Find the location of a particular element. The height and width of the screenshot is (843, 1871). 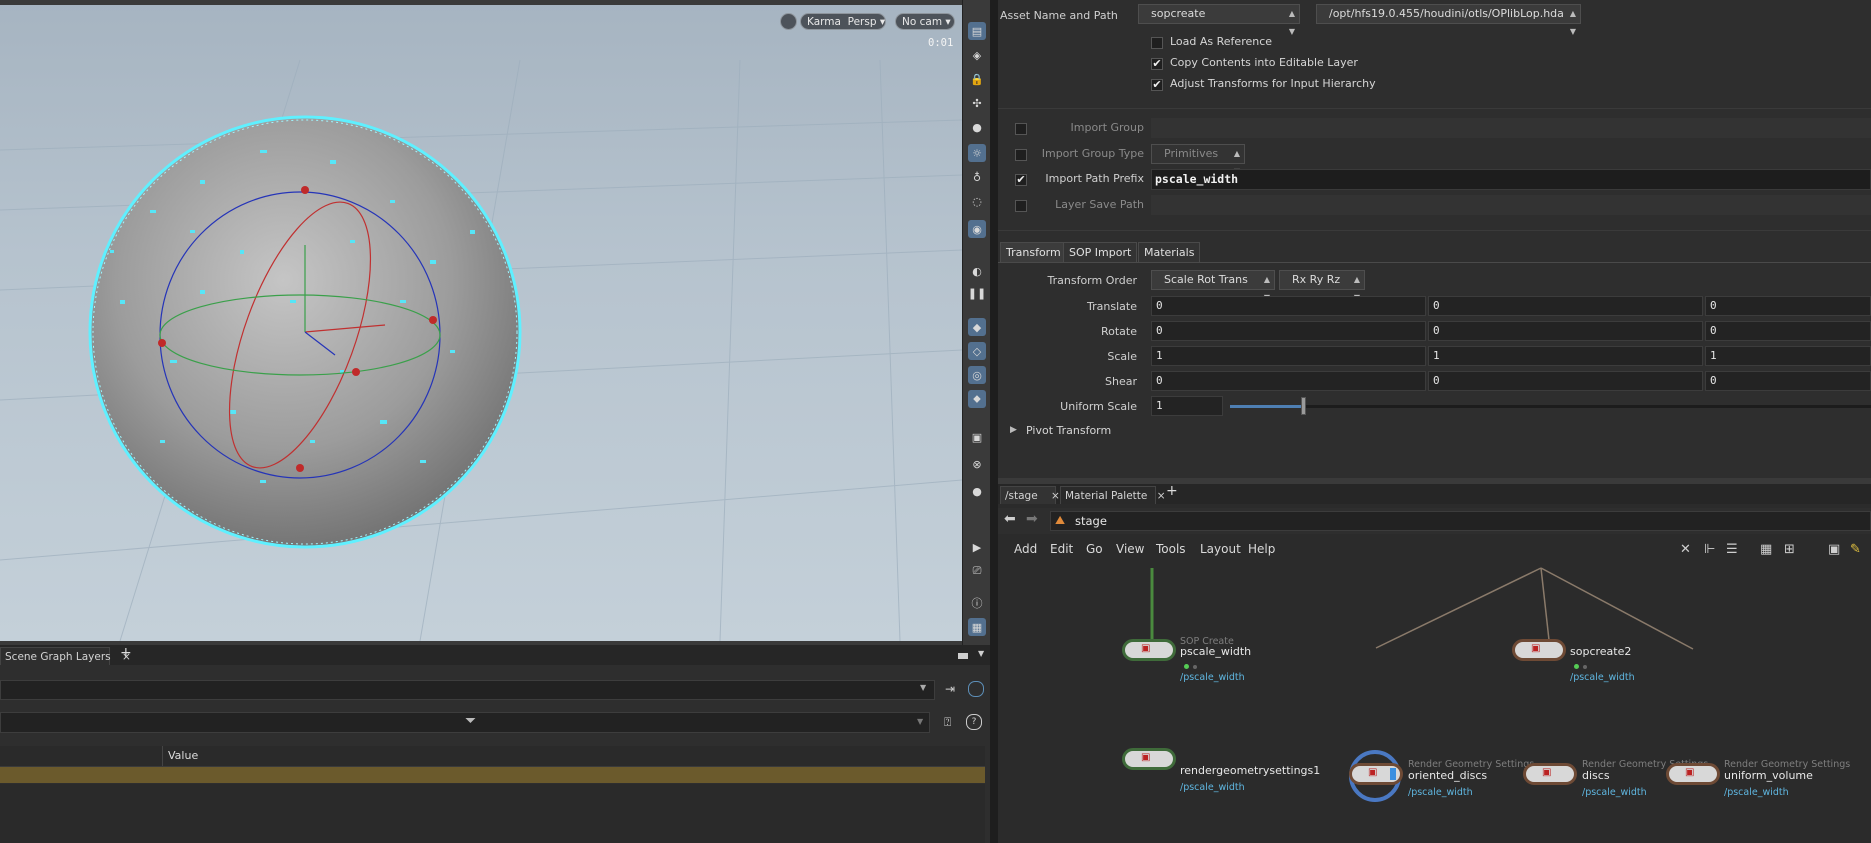

shear-y-field: 0 is located at coordinates (1565, 381).